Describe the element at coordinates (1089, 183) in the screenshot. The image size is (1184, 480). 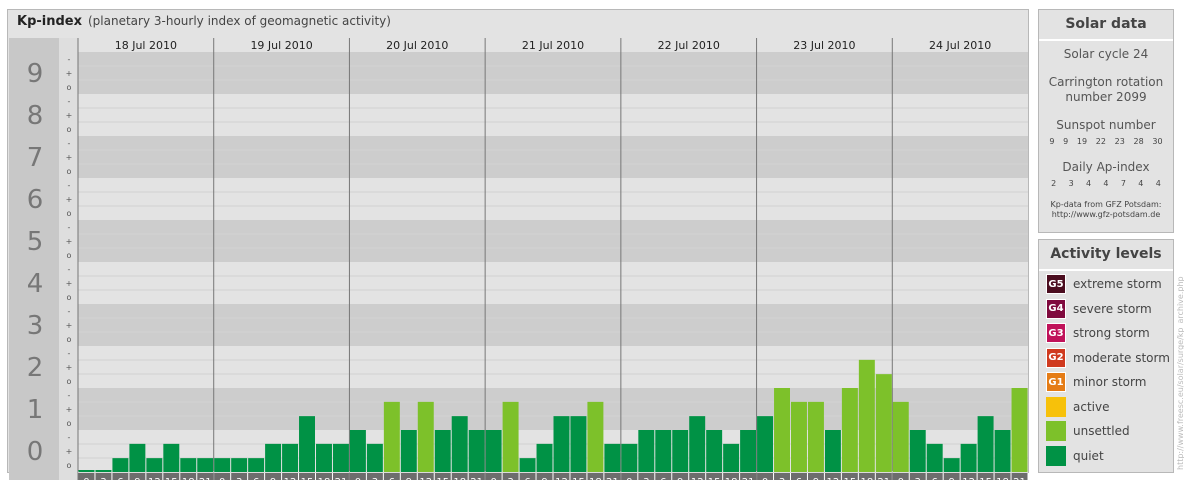
I see `ap-value-2: 4` at that location.